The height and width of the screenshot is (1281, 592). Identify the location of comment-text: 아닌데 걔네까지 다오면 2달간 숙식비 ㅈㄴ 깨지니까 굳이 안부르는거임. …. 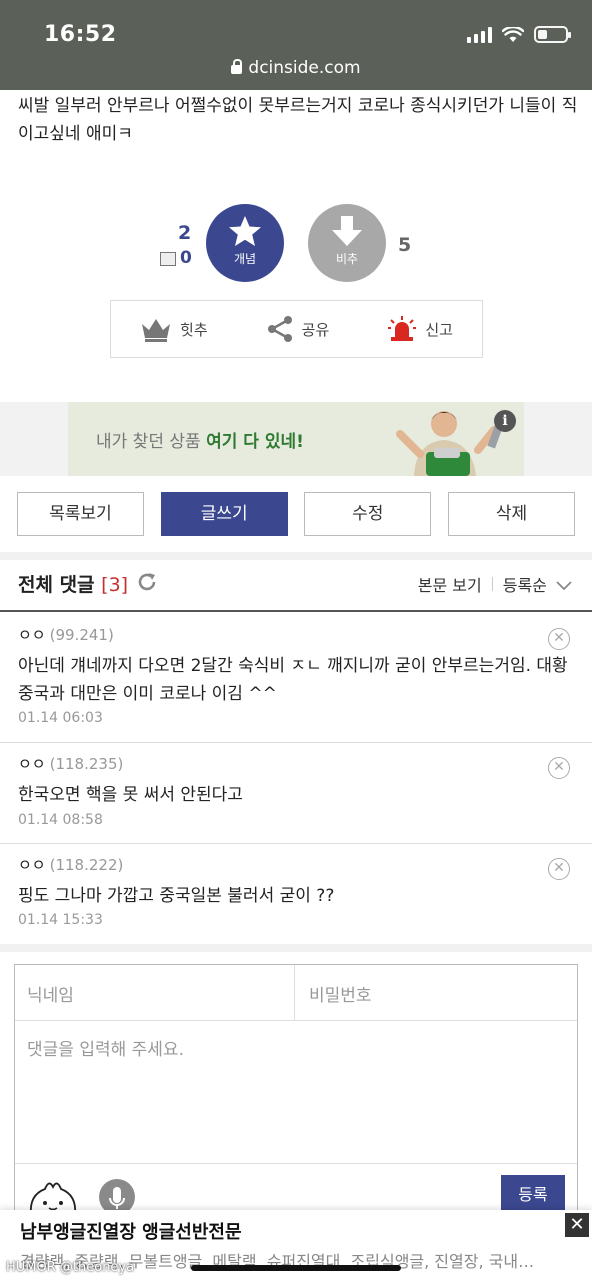
(293, 680).